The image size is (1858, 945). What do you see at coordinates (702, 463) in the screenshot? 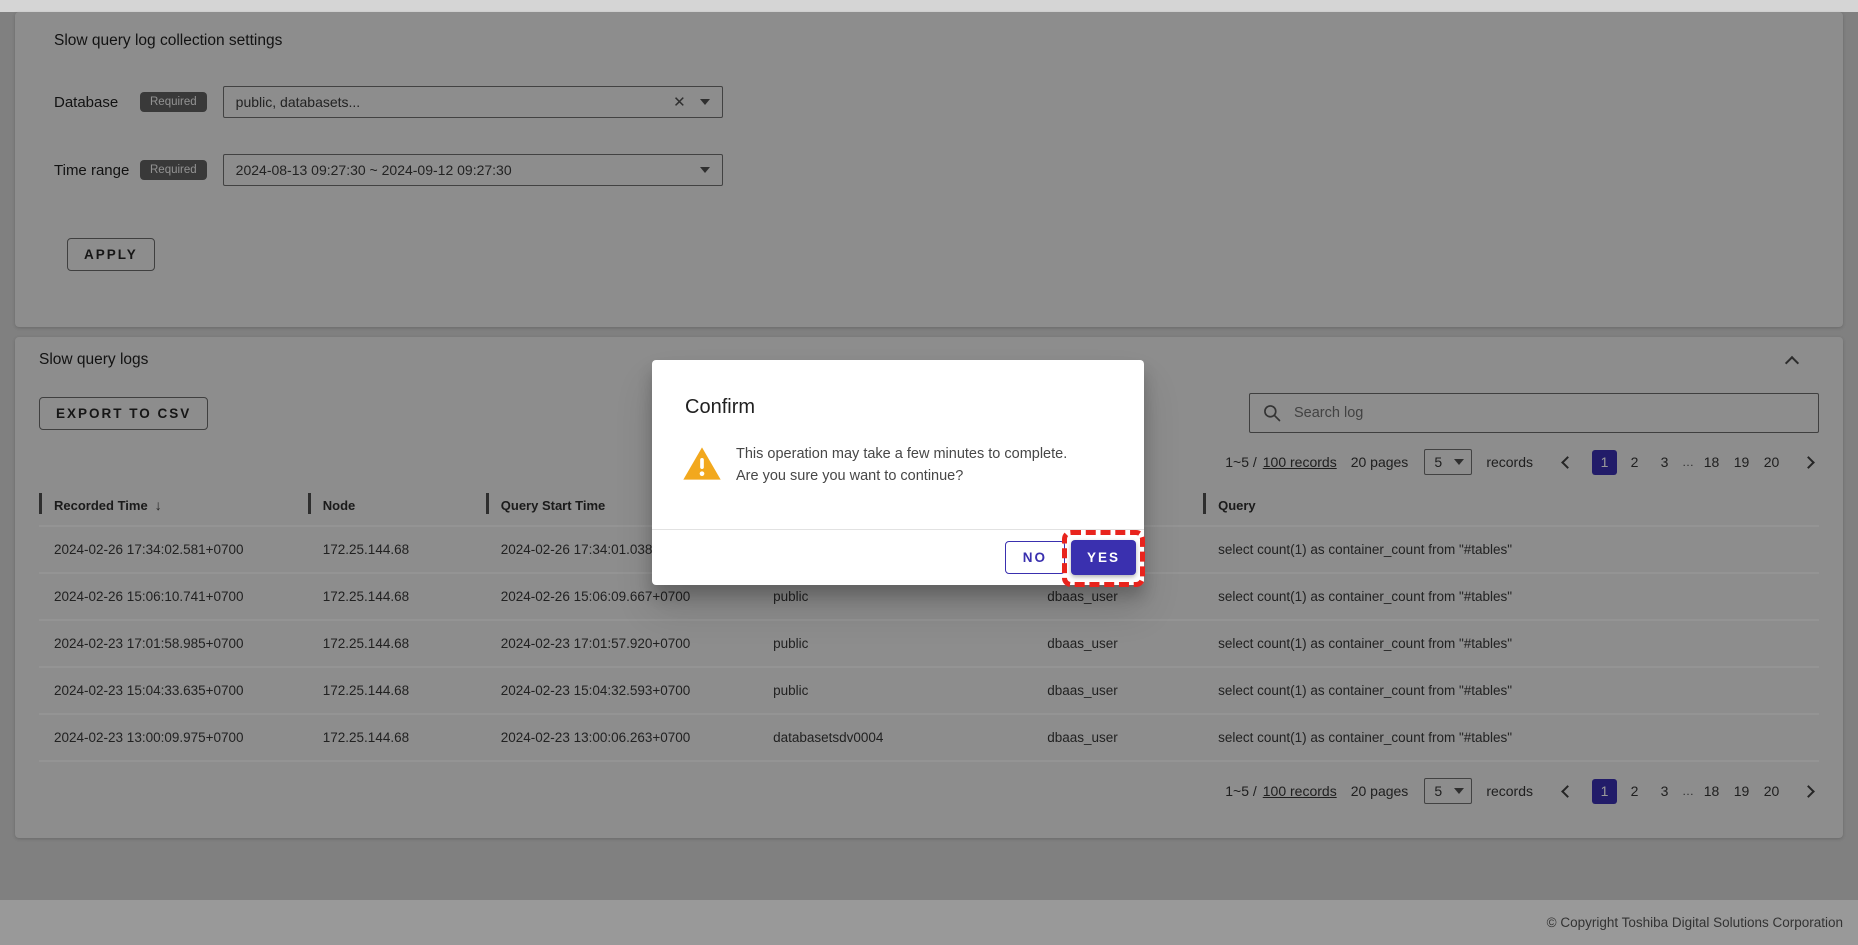
I see `warning-icon` at bounding box center [702, 463].